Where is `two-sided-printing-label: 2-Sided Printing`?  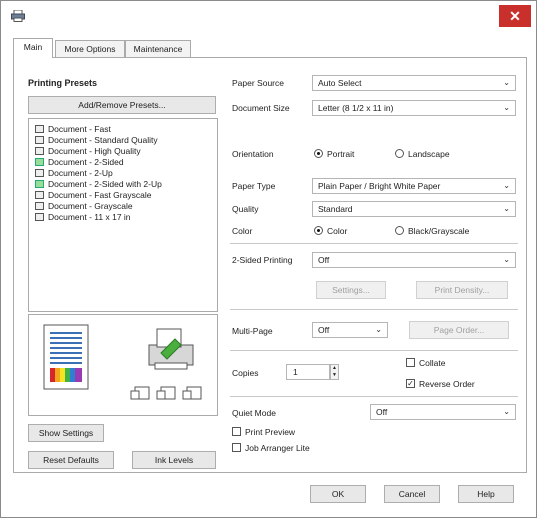 two-sided-printing-label: 2-Sided Printing is located at coordinates (262, 260).